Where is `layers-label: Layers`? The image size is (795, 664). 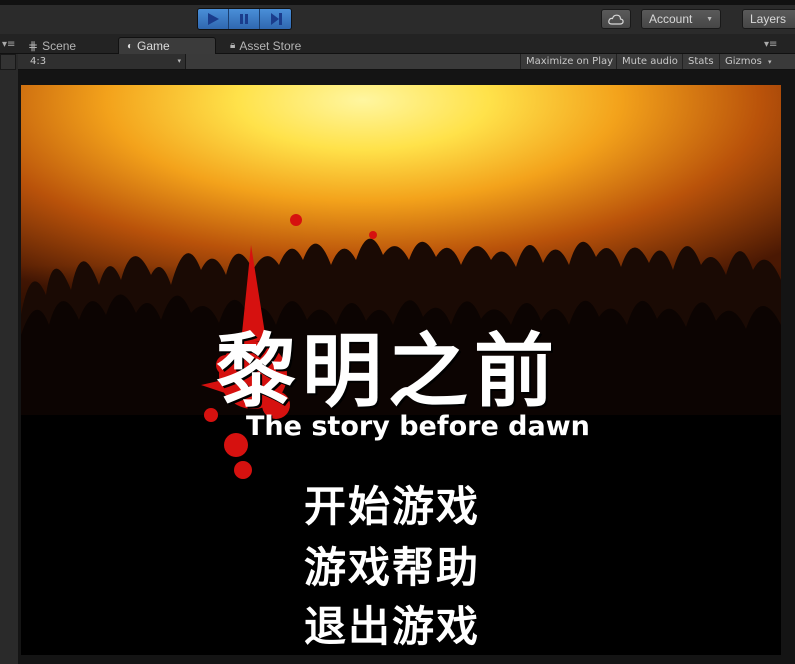
layers-label: Layers is located at coordinates (768, 19).